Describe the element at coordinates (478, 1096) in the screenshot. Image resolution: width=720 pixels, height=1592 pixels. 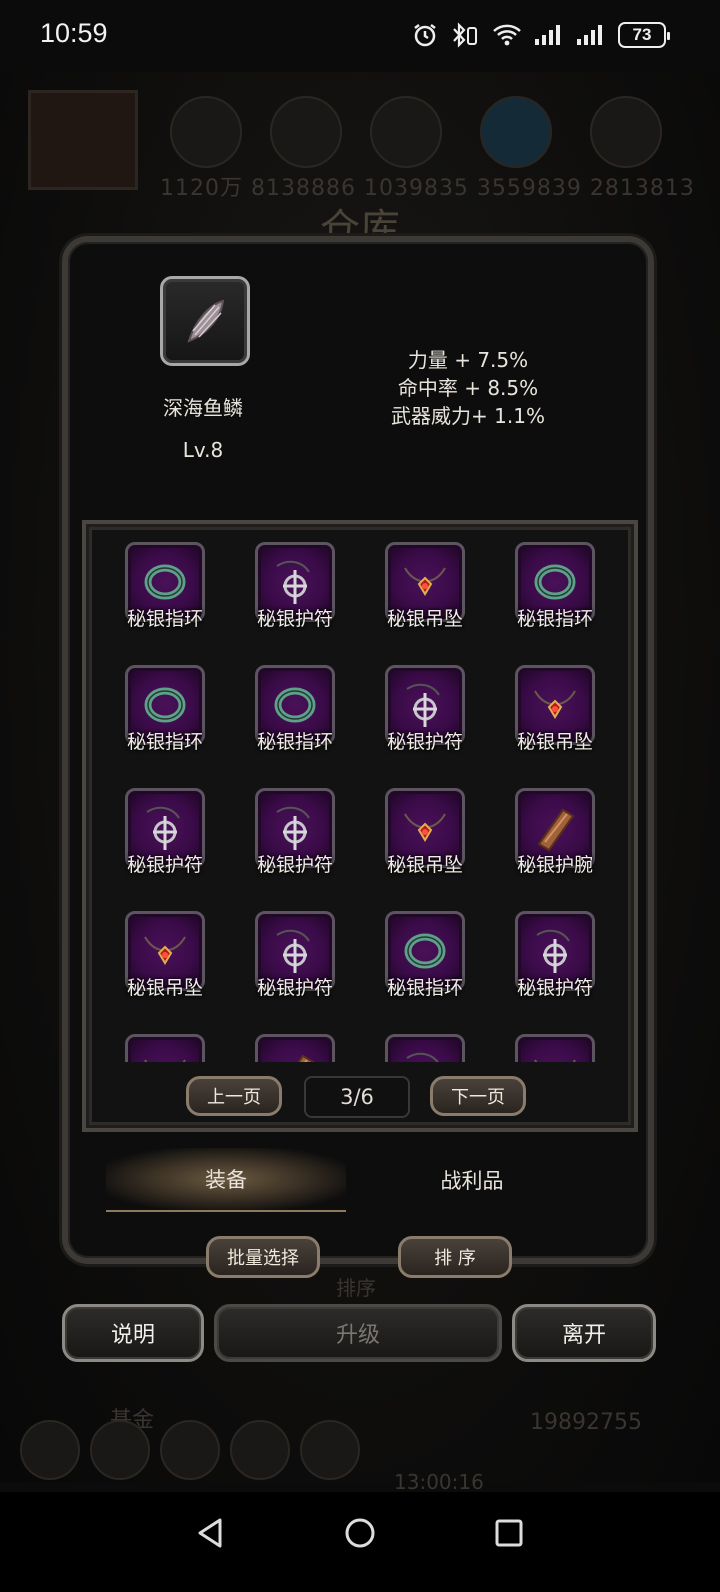
I see `next-page-button: 下一页` at that location.